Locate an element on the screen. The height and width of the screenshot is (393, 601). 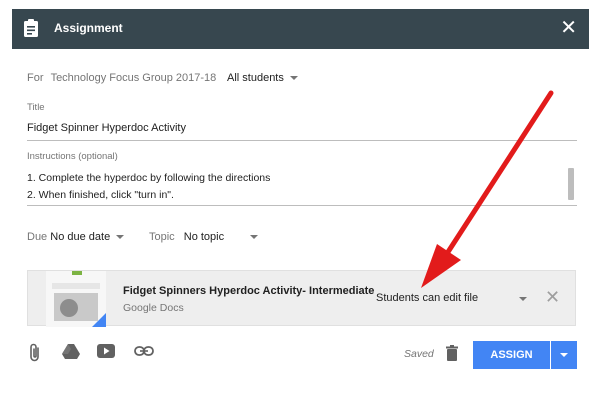
dialog-header: Assignment ✕ is located at coordinates (300, 29).